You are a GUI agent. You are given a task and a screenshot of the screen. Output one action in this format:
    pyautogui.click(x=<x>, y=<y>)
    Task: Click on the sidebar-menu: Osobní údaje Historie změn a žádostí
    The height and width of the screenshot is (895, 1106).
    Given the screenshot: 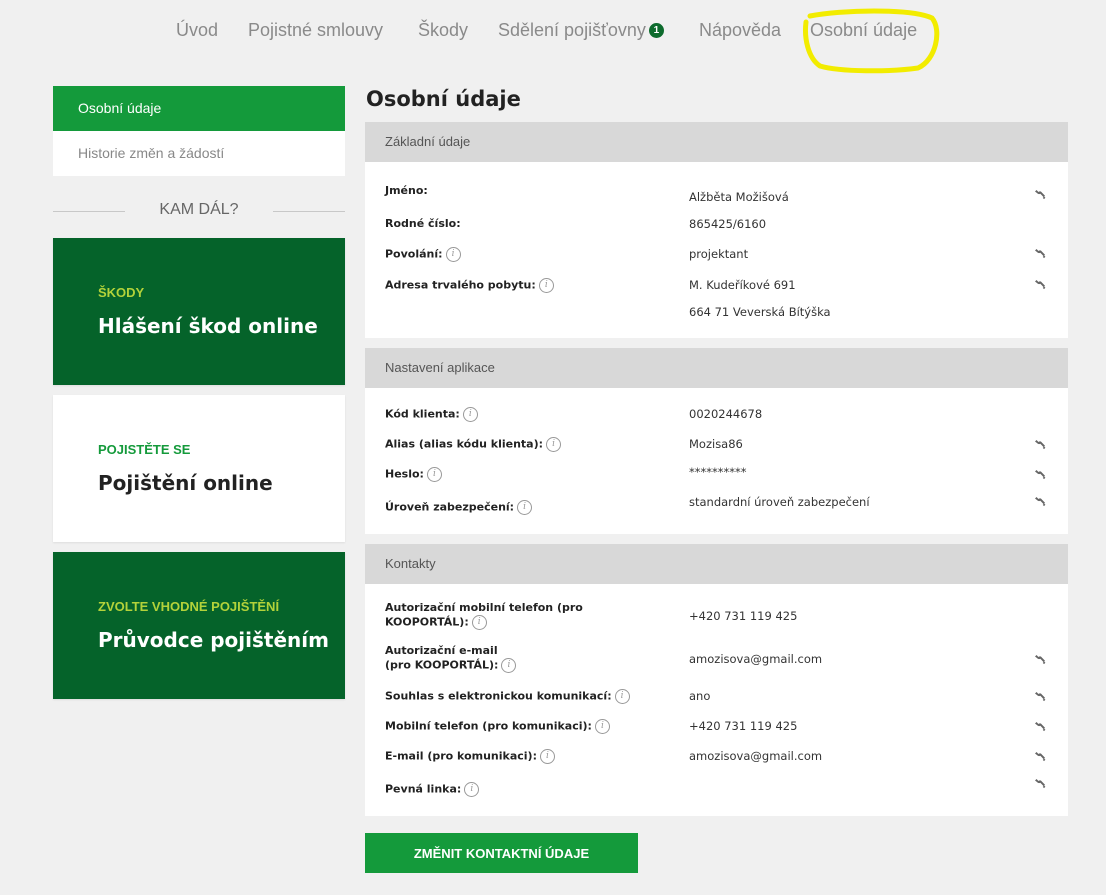 What is the action you would take?
    pyautogui.click(x=199, y=131)
    